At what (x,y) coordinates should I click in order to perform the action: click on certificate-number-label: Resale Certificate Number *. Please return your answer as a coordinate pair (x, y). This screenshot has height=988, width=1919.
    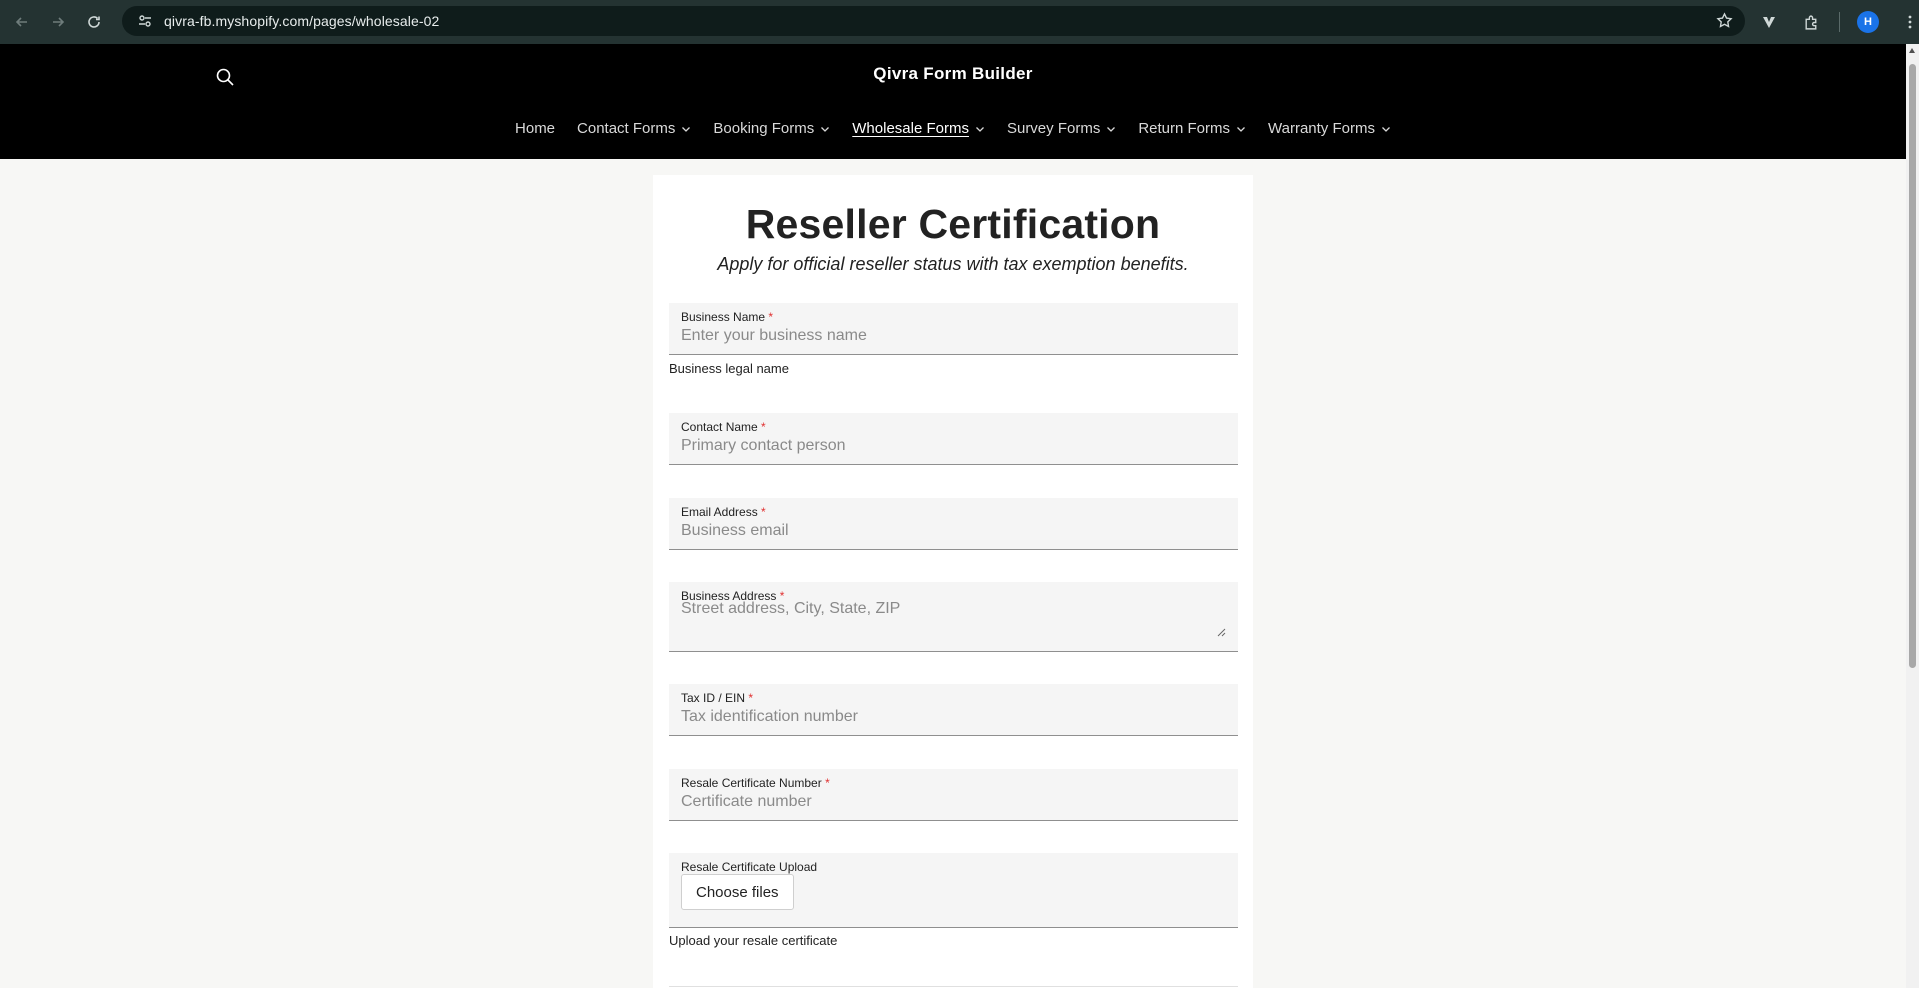
    Looking at the image, I should click on (755, 783).